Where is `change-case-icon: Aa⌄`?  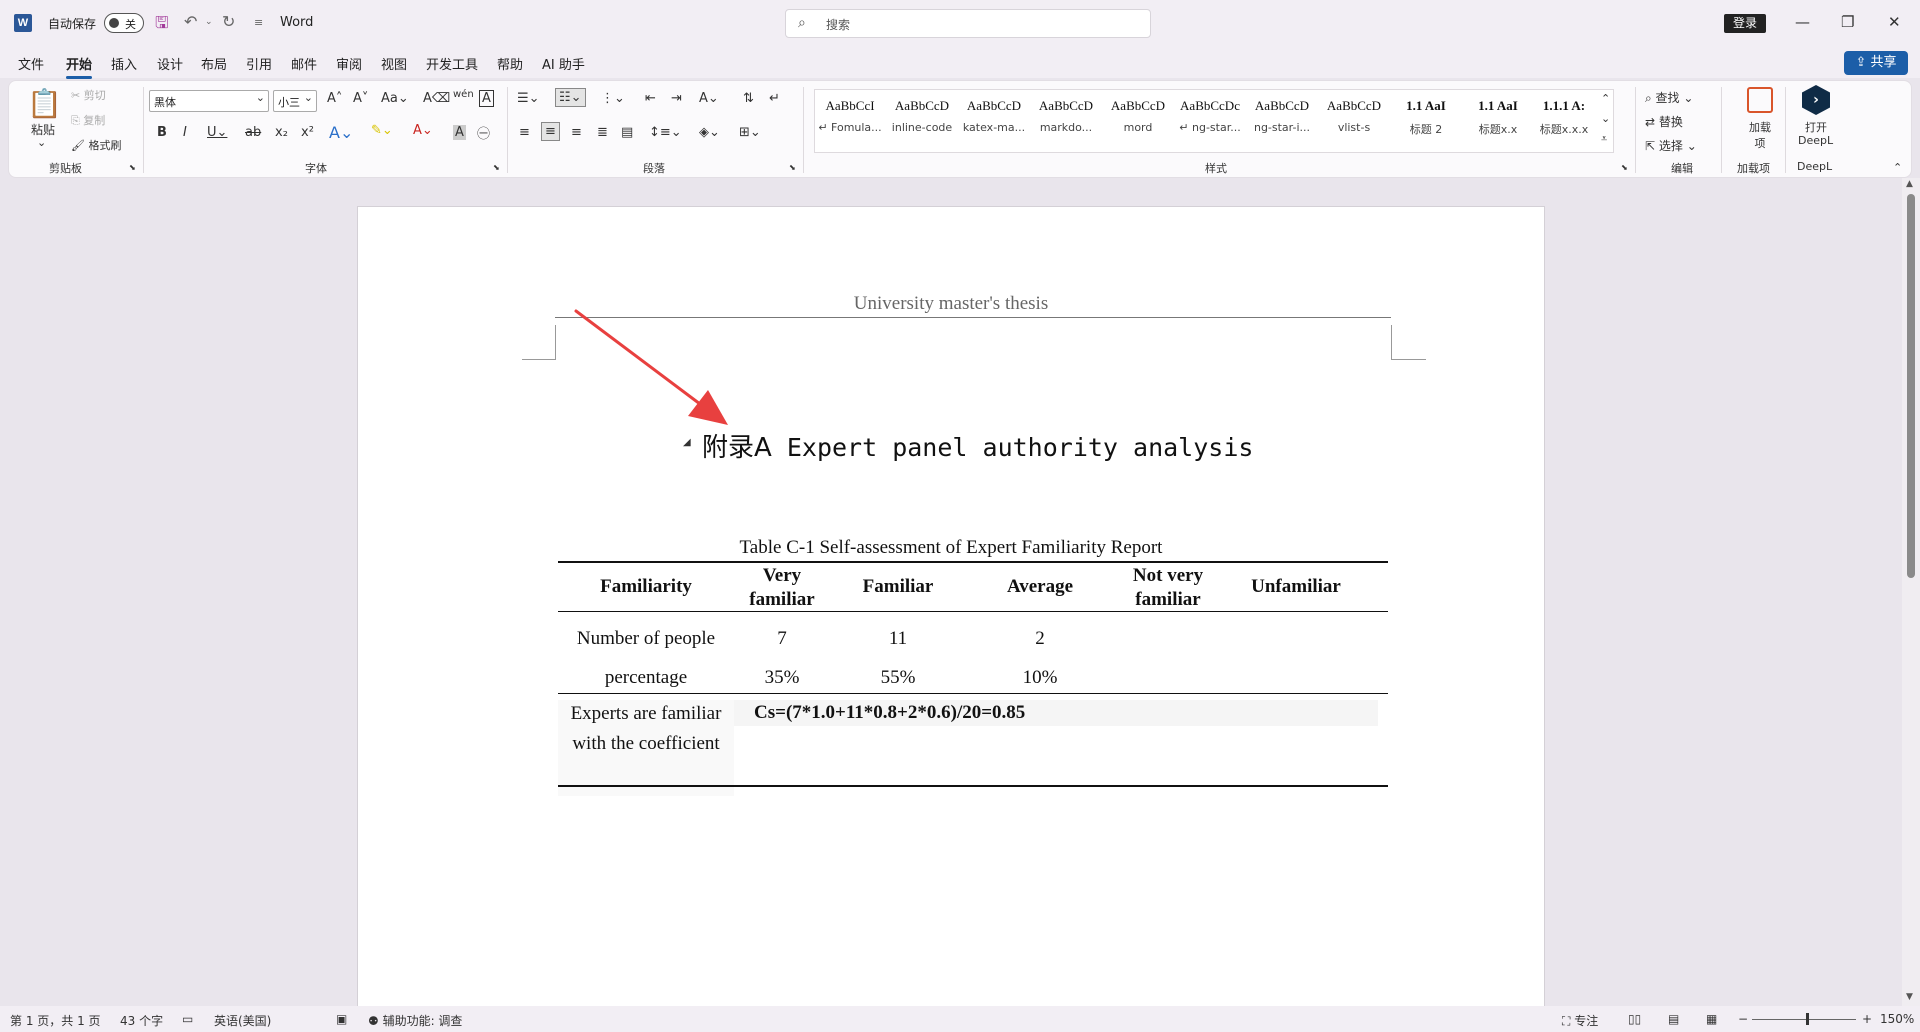
change-case-icon: Aa⌄ is located at coordinates (395, 98).